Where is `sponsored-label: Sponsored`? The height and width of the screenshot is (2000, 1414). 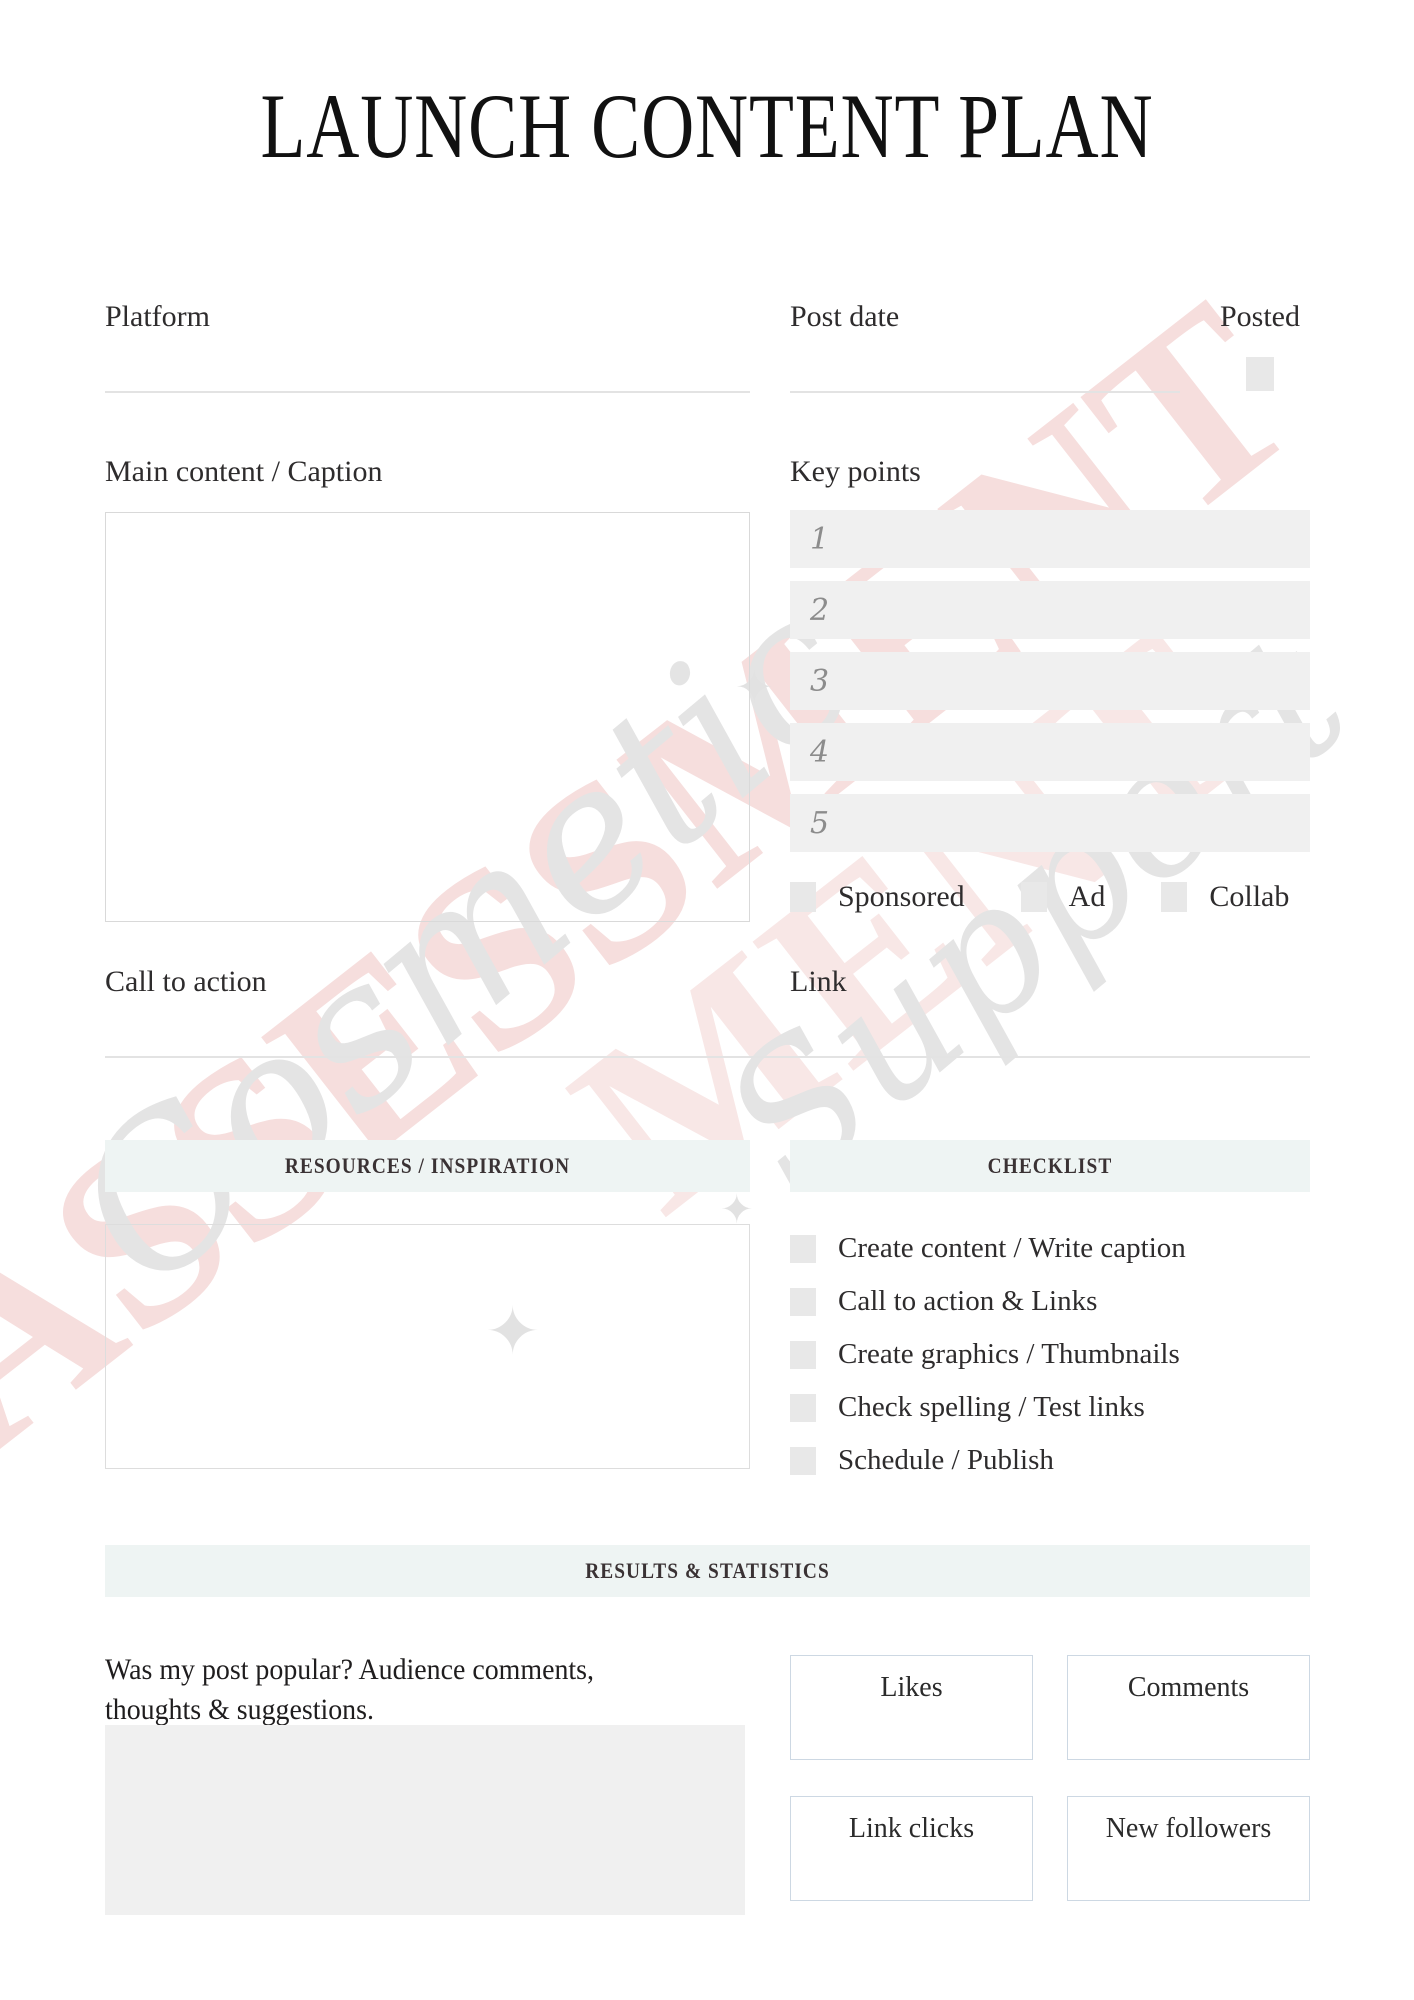 sponsored-label: Sponsored is located at coordinates (901, 896).